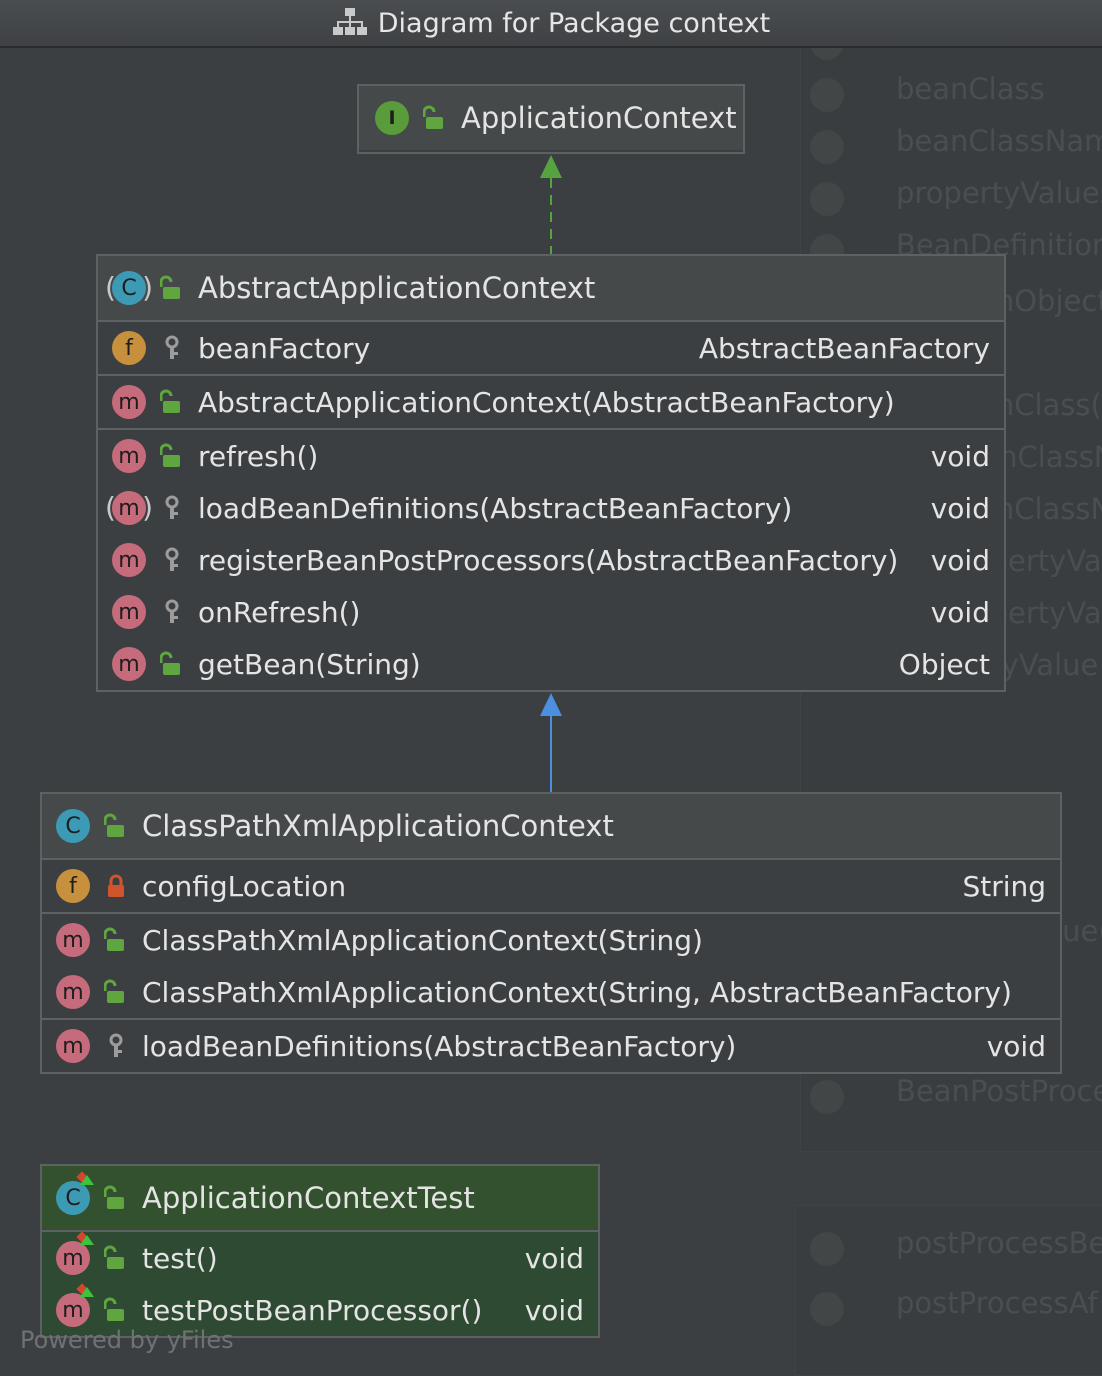  What do you see at coordinates (244, 886) in the screenshot?
I see `field-name: configLocation` at bounding box center [244, 886].